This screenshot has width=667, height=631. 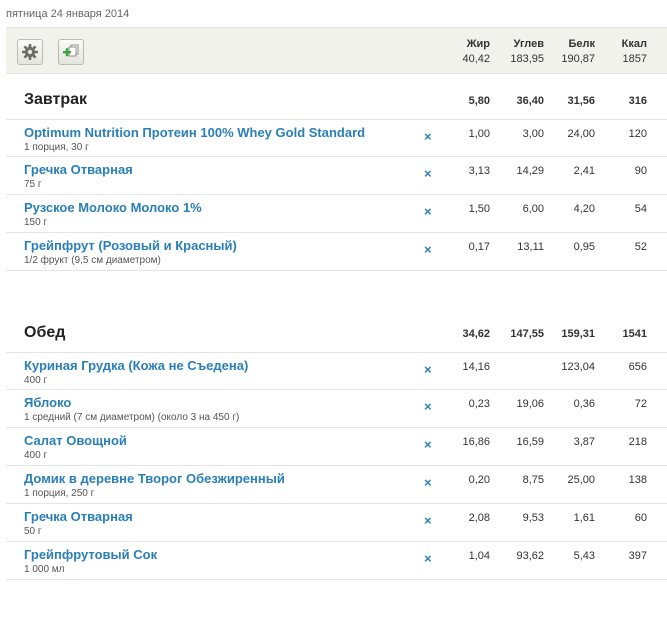 What do you see at coordinates (533, 209) in the screenshot?
I see `food-carb: 6,00` at bounding box center [533, 209].